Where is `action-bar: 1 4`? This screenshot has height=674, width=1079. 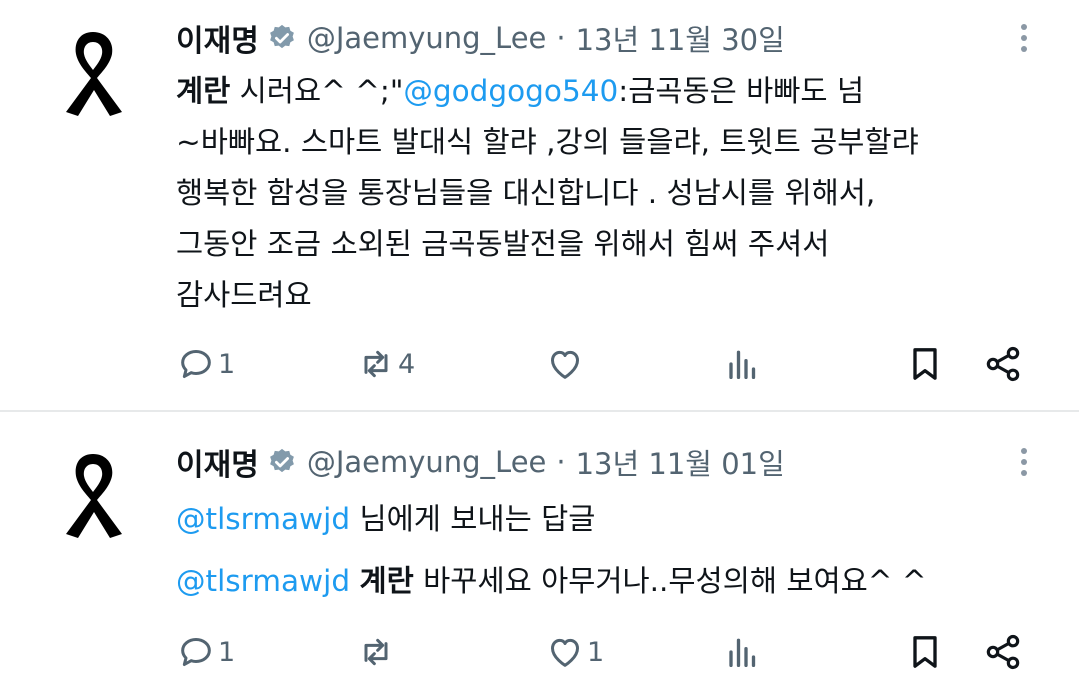 action-bar: 1 4 is located at coordinates (539, 364).